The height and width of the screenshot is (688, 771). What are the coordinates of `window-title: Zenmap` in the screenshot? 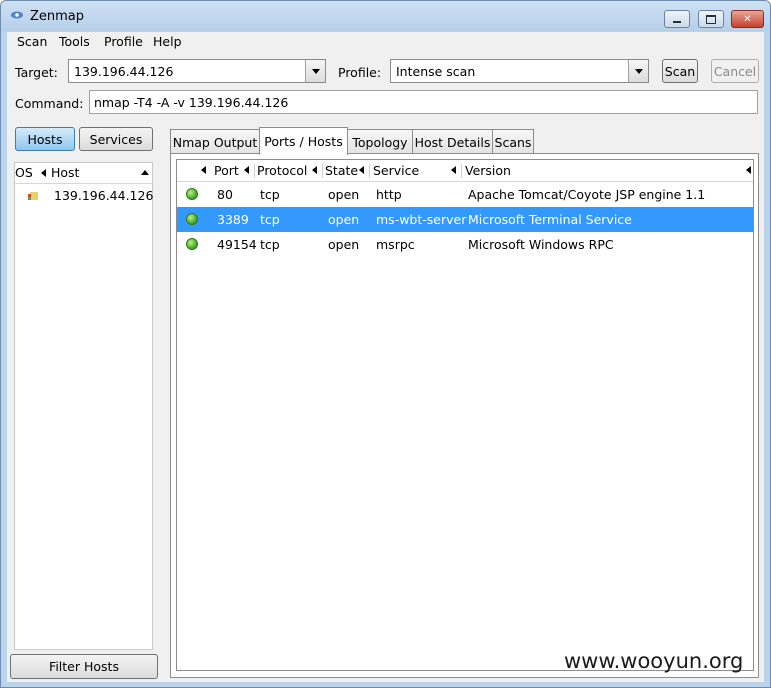 It's located at (57, 16).